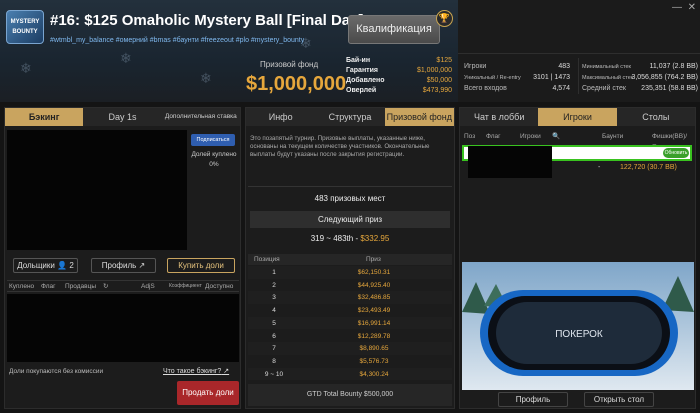 This screenshot has height=413, width=700. What do you see at coordinates (196, 371) in the screenshot?
I see `what-is-backing-link: Что такое бэкинг? ↗` at bounding box center [196, 371].